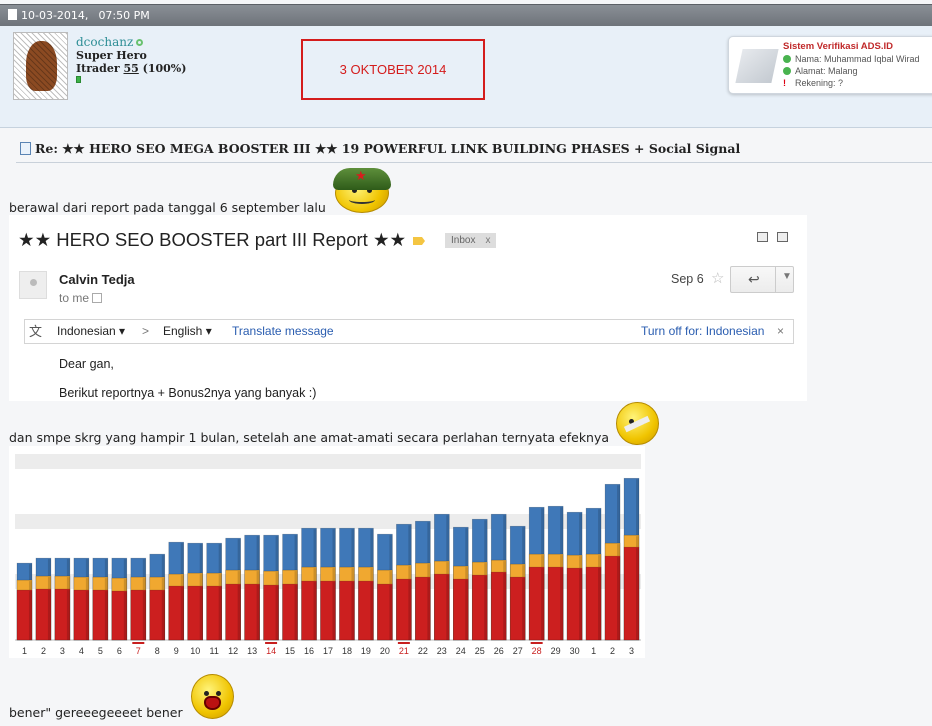  What do you see at coordinates (487, 240) in the screenshot?
I see `label-close-icon: x` at bounding box center [487, 240].